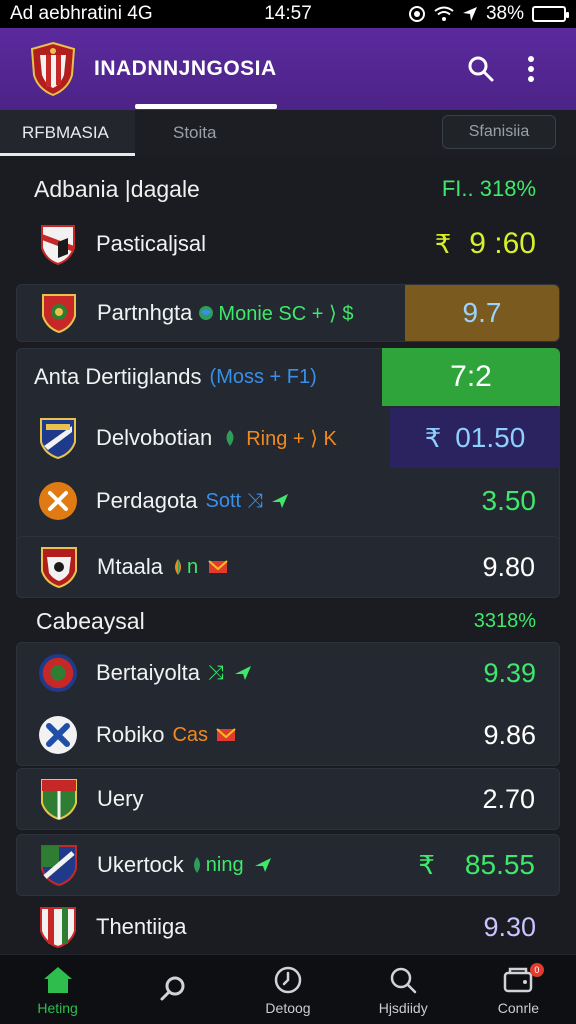 The image size is (576, 1024). I want to click on odds-cell-highlighted: ₹ 01.50, so click(475, 438).